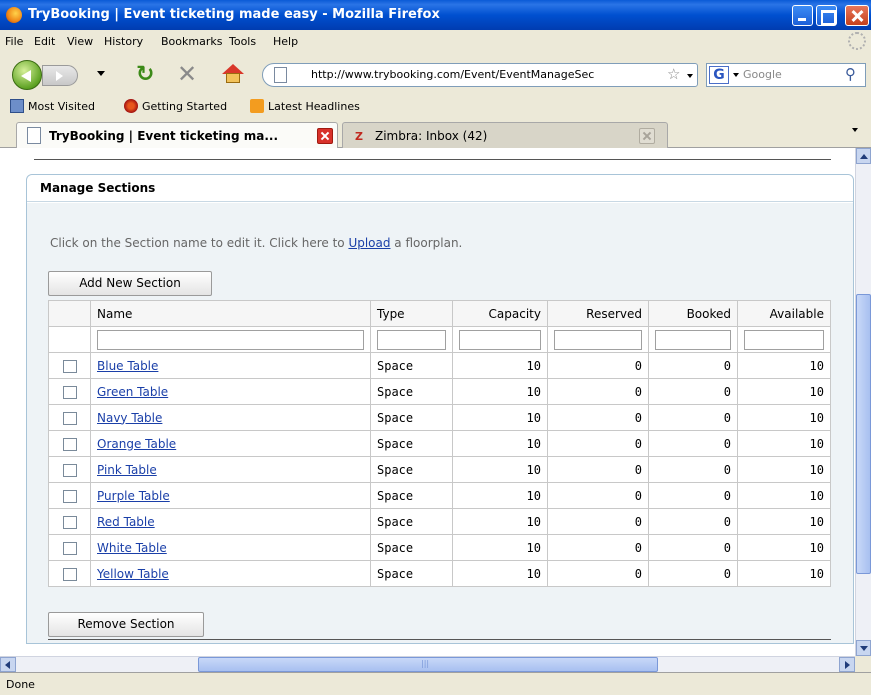  Describe the element at coordinates (8, 664) in the screenshot. I see `scroll-left-icon` at that location.